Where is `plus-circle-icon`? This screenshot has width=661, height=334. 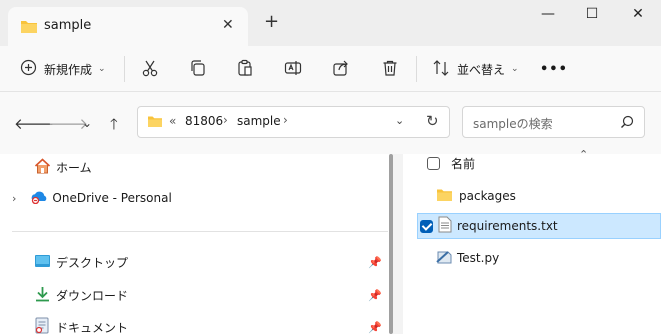
plus-circle-icon is located at coordinates (28, 69).